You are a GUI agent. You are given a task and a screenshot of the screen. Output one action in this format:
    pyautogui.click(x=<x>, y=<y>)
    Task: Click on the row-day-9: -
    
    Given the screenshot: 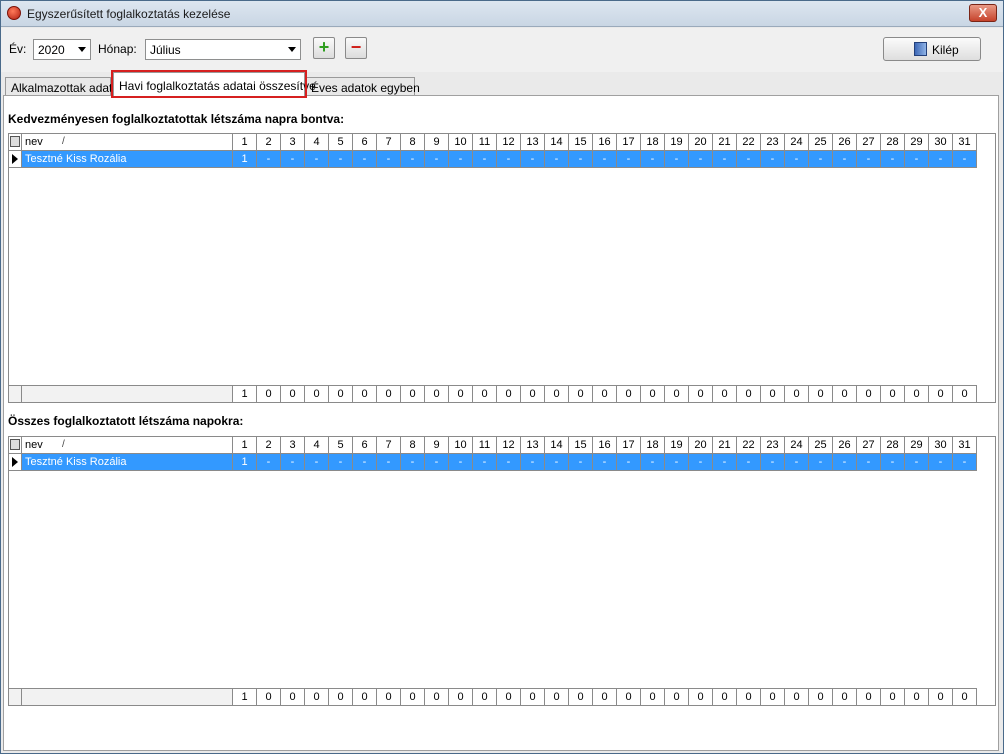 What is the action you would take?
    pyautogui.click(x=437, y=159)
    